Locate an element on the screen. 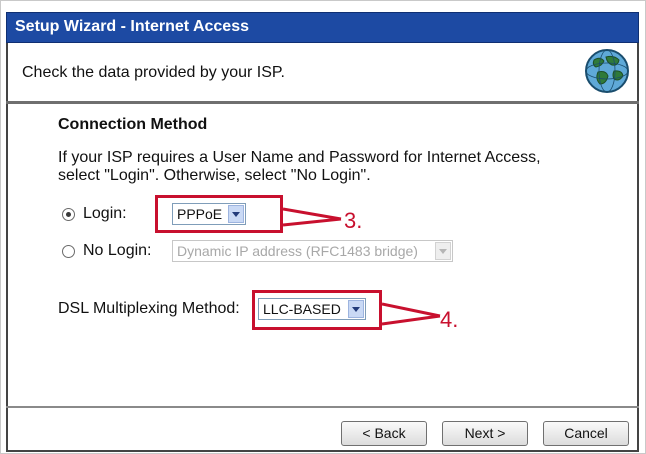  highlight-box-step4 is located at coordinates (317, 310).